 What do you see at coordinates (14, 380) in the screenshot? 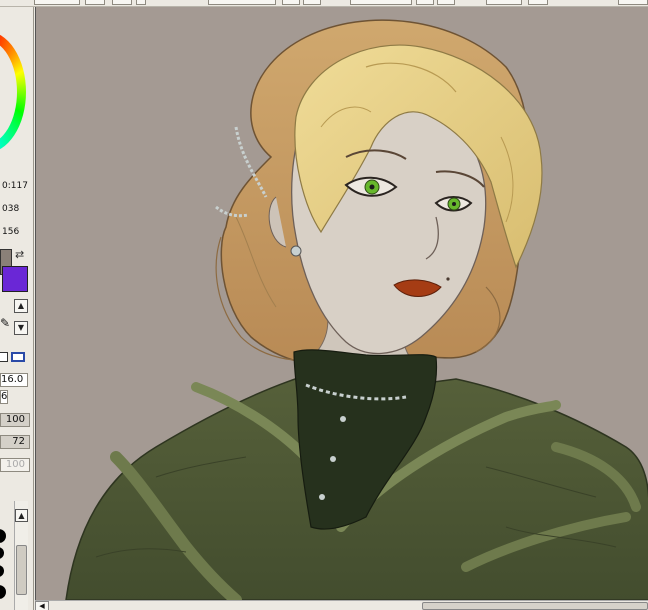
I see `brush-size-field: 16.0` at bounding box center [14, 380].